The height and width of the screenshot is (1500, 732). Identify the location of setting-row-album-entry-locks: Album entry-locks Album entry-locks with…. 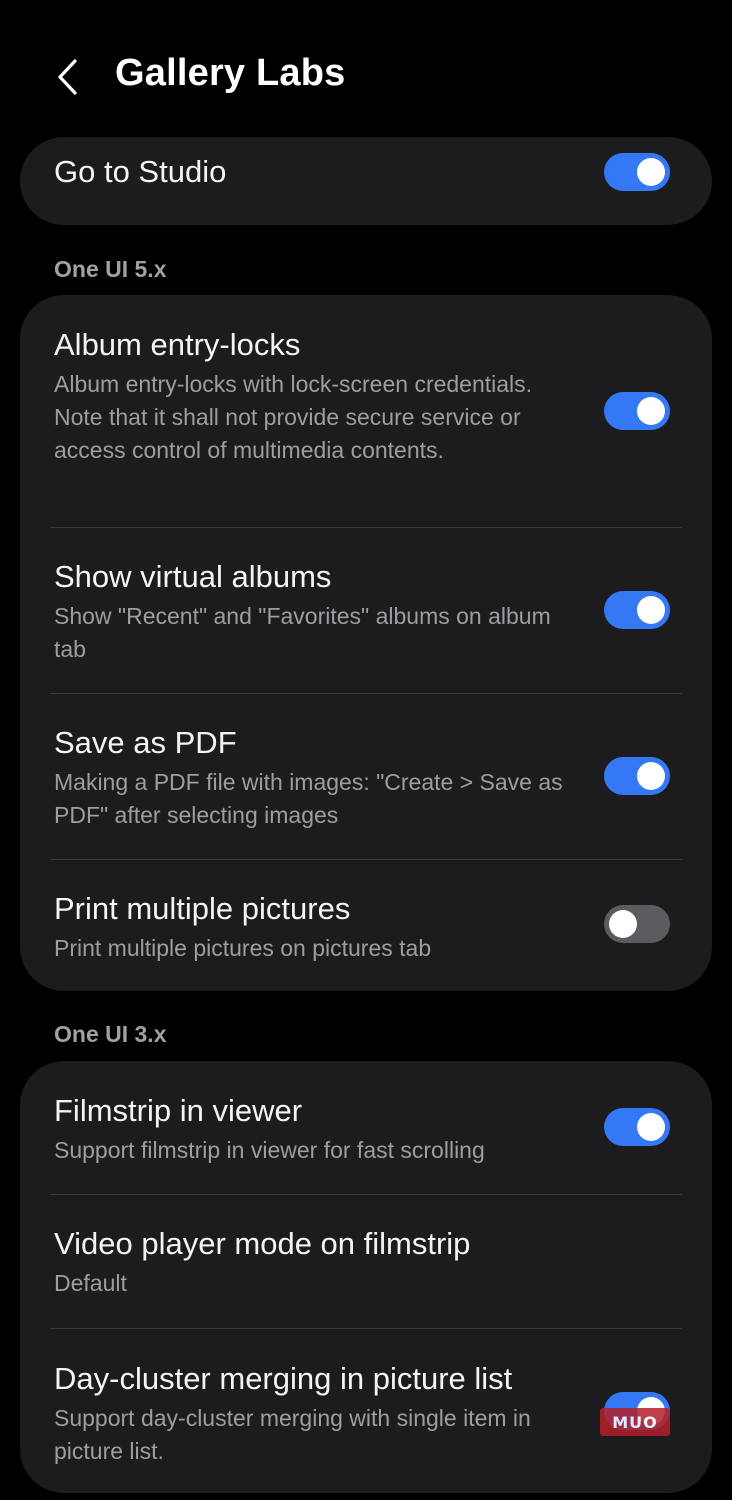
(366, 411).